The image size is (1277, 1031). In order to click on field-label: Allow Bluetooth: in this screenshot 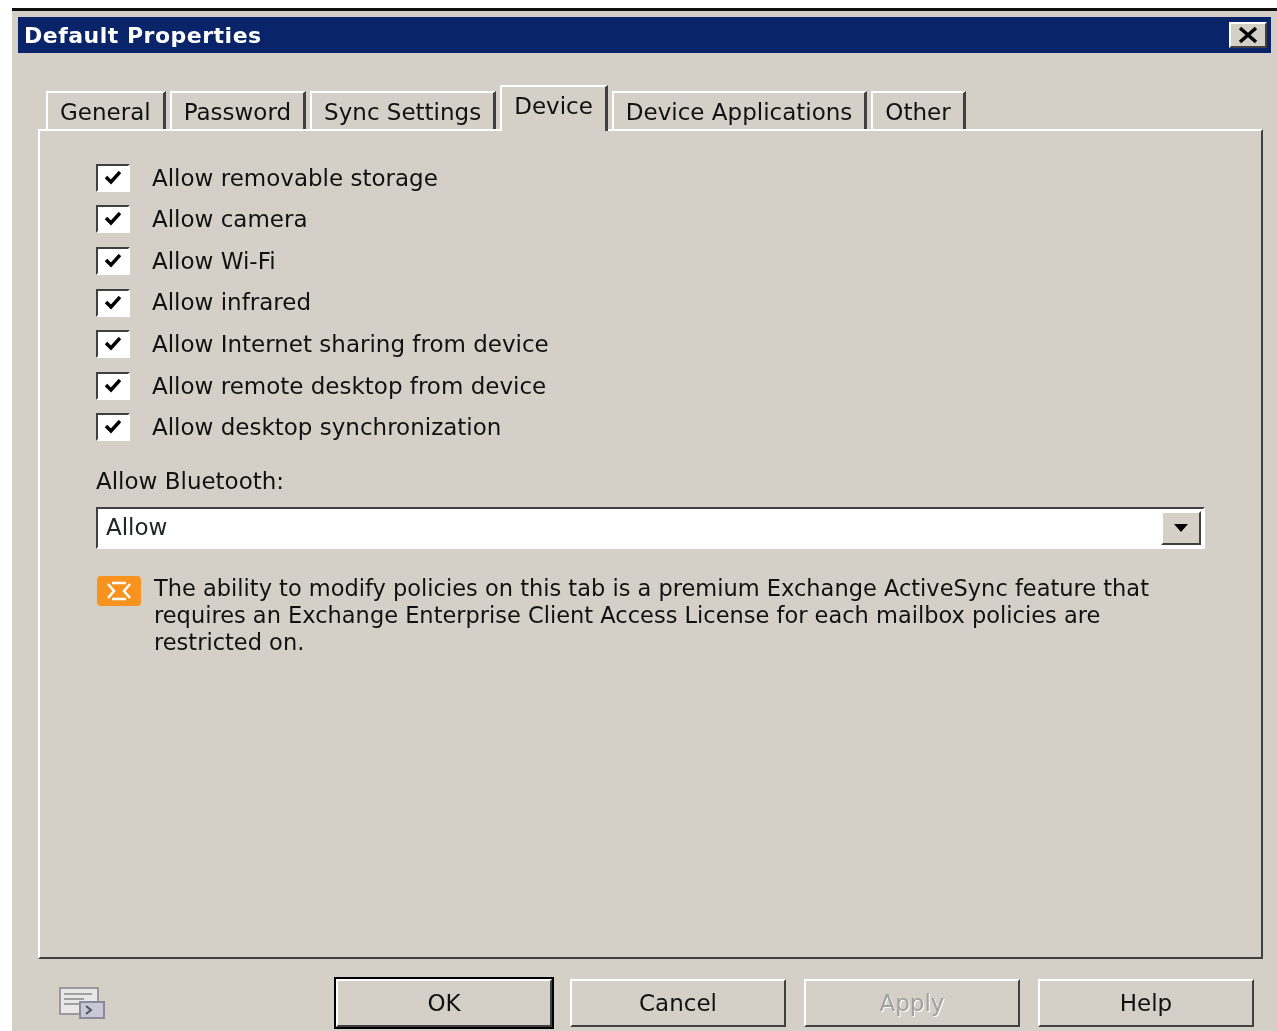, I will do `click(191, 482)`.